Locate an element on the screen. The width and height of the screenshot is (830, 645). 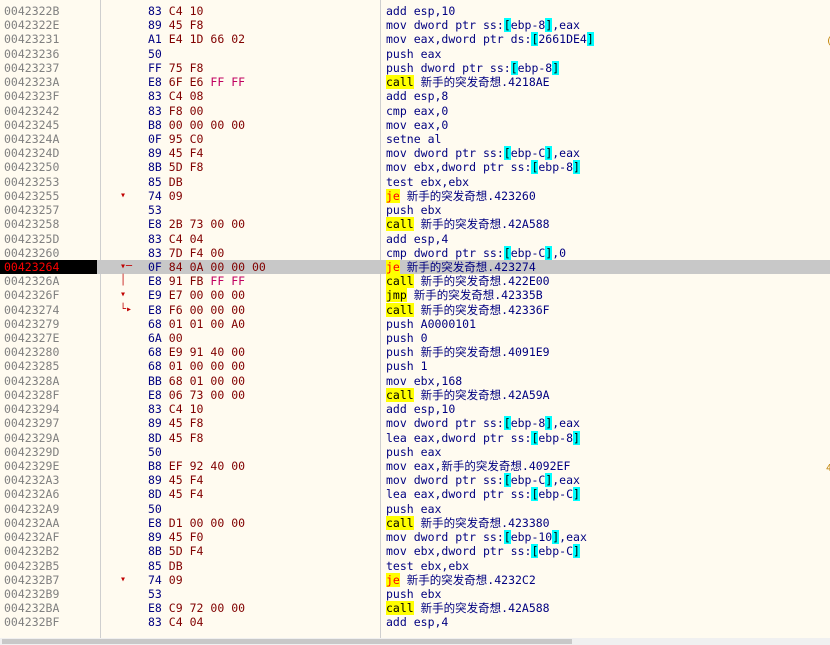
instruction: add esp,10 is located at coordinates (420, 409).